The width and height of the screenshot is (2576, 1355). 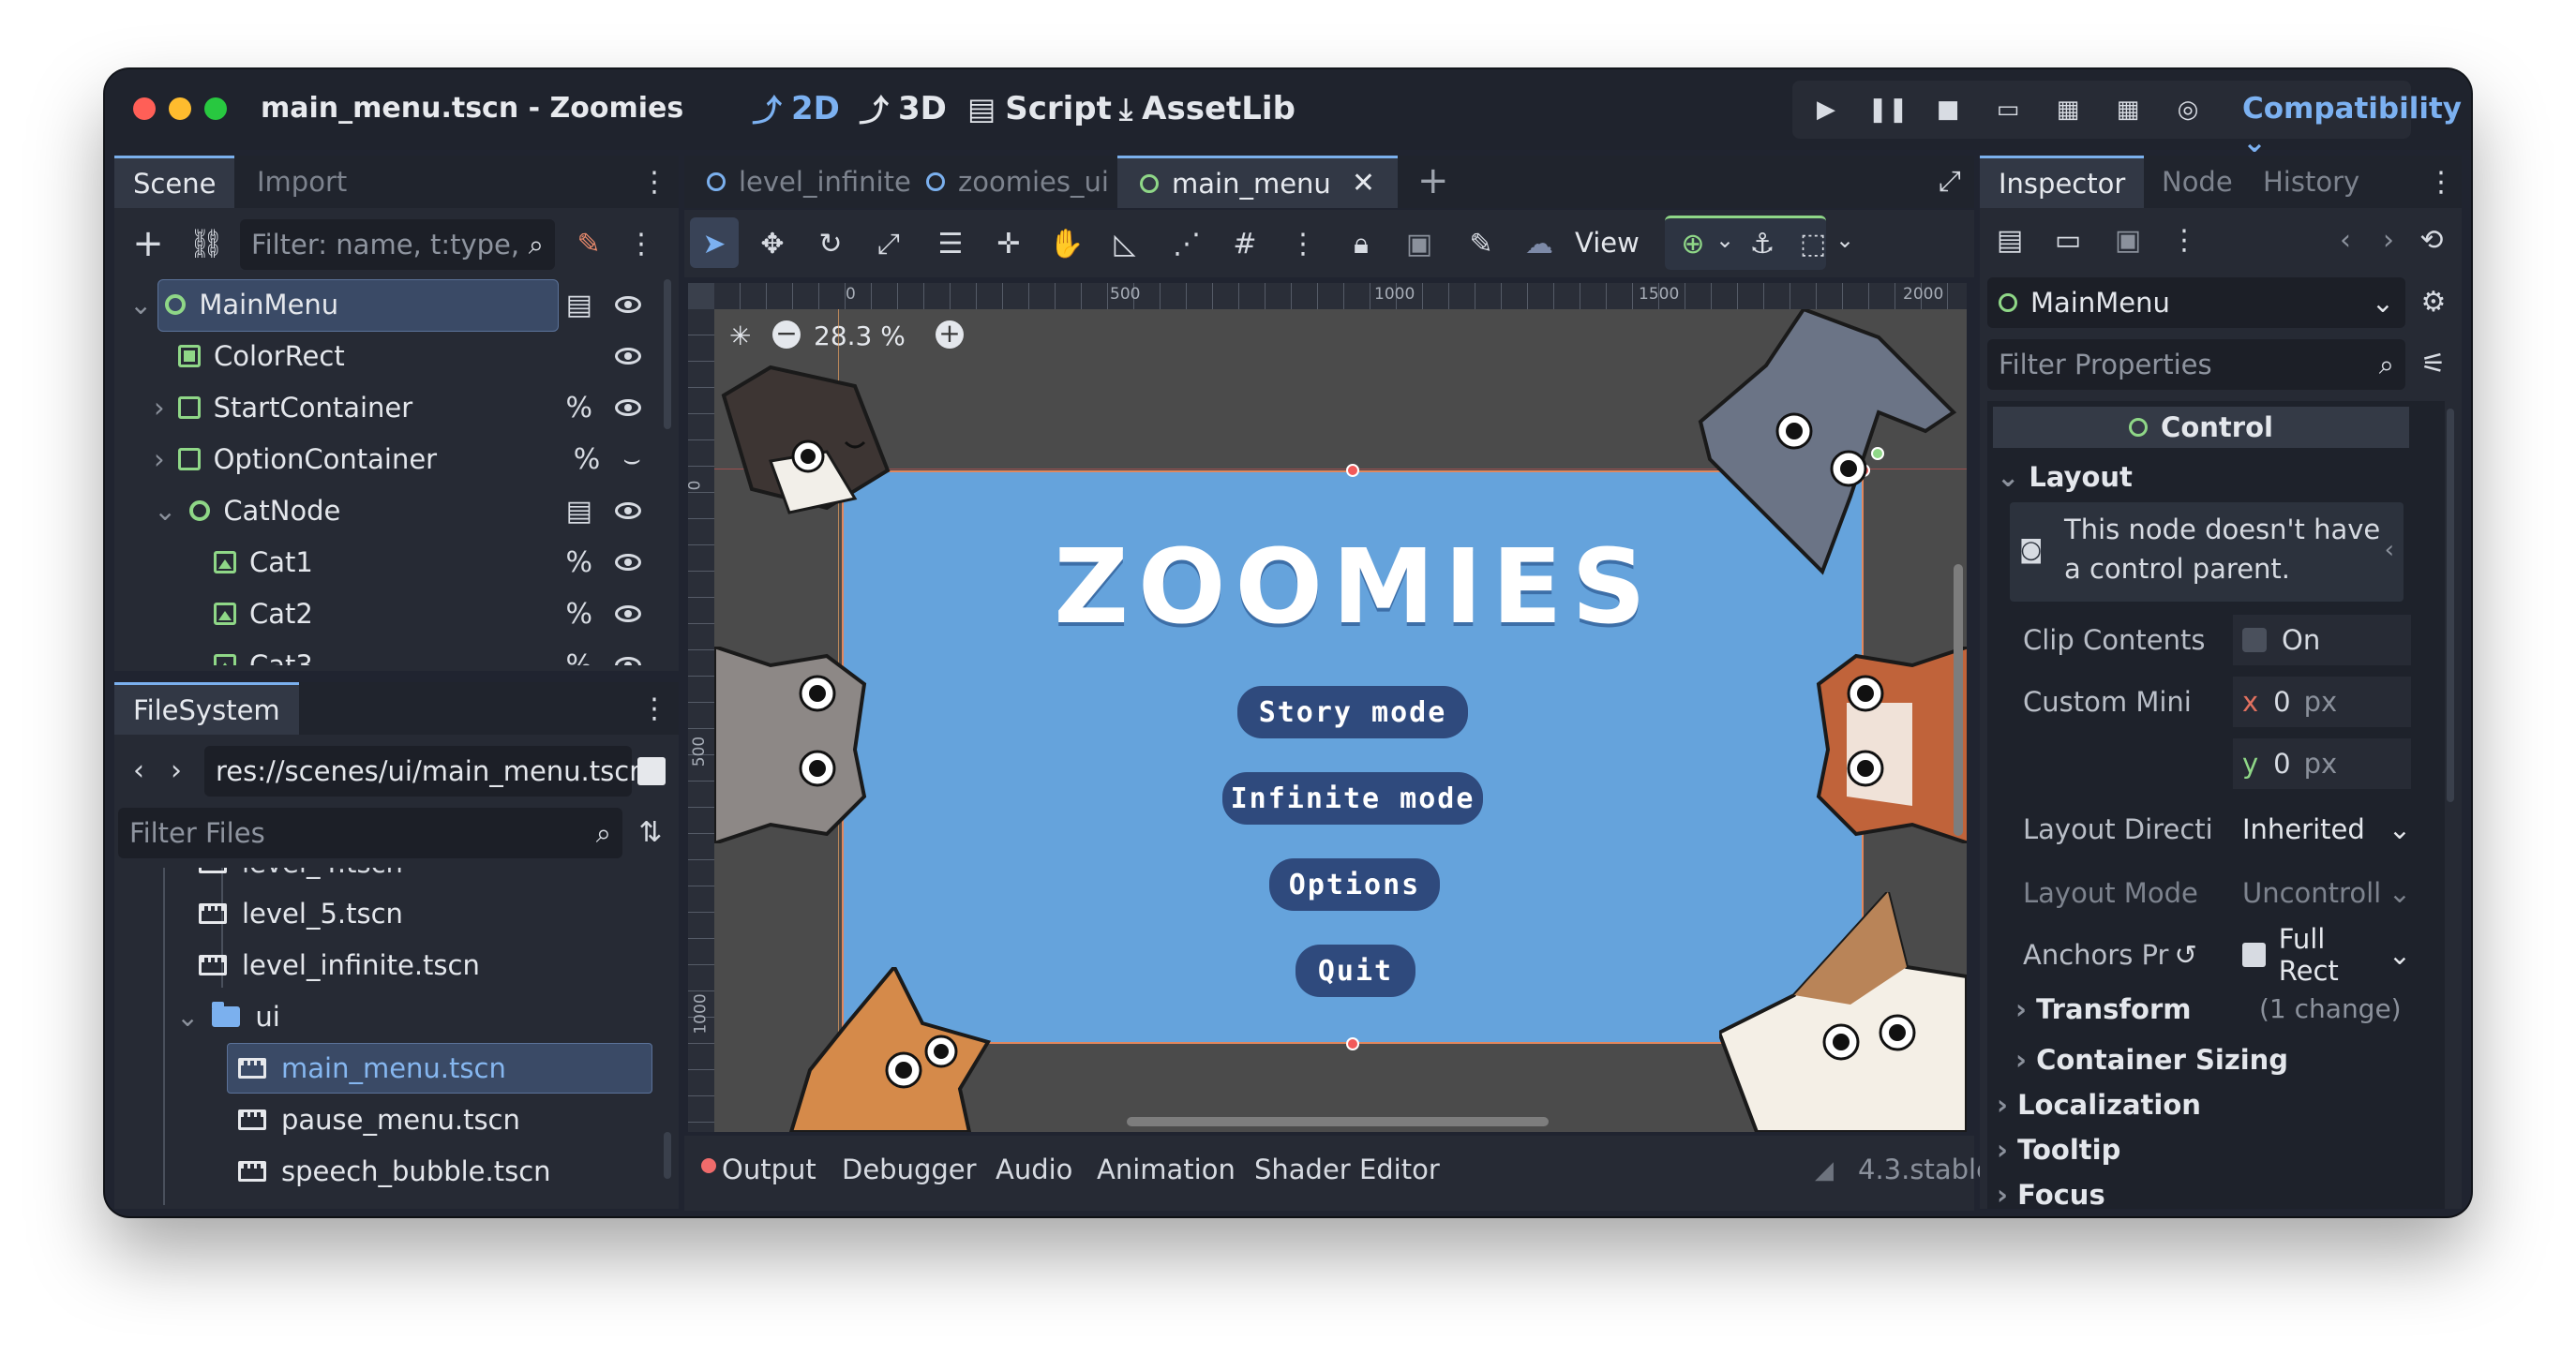 What do you see at coordinates (206, 243) in the screenshot?
I see `instance-scene-icon: ⛓` at bounding box center [206, 243].